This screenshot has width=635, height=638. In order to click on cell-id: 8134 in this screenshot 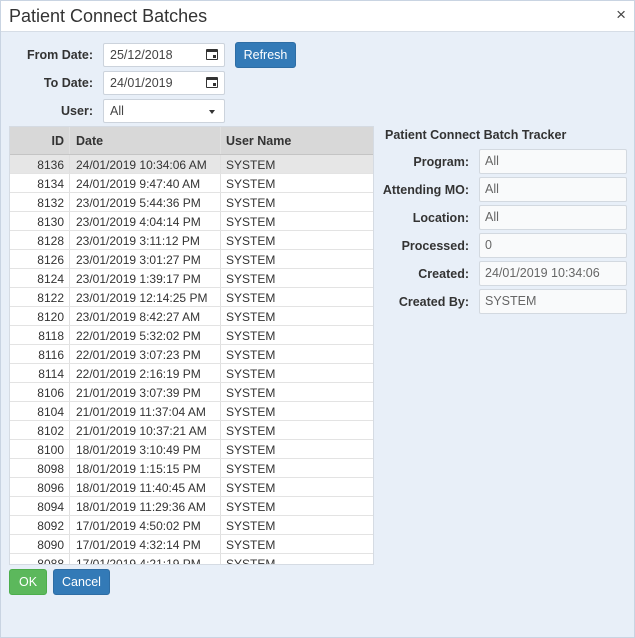, I will do `click(50, 184)`.